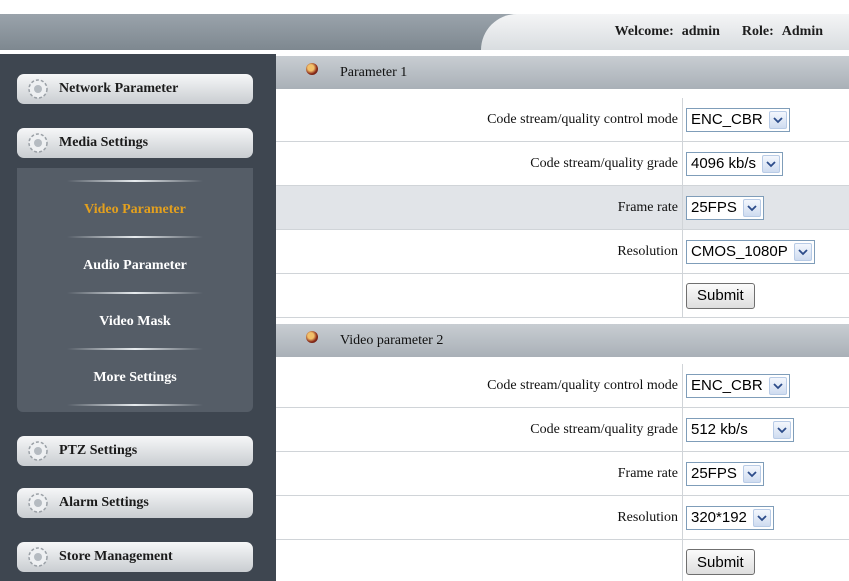 The width and height of the screenshot is (849, 581). I want to click on form-row: Resolution CMOS_1080P, so click(562, 252).